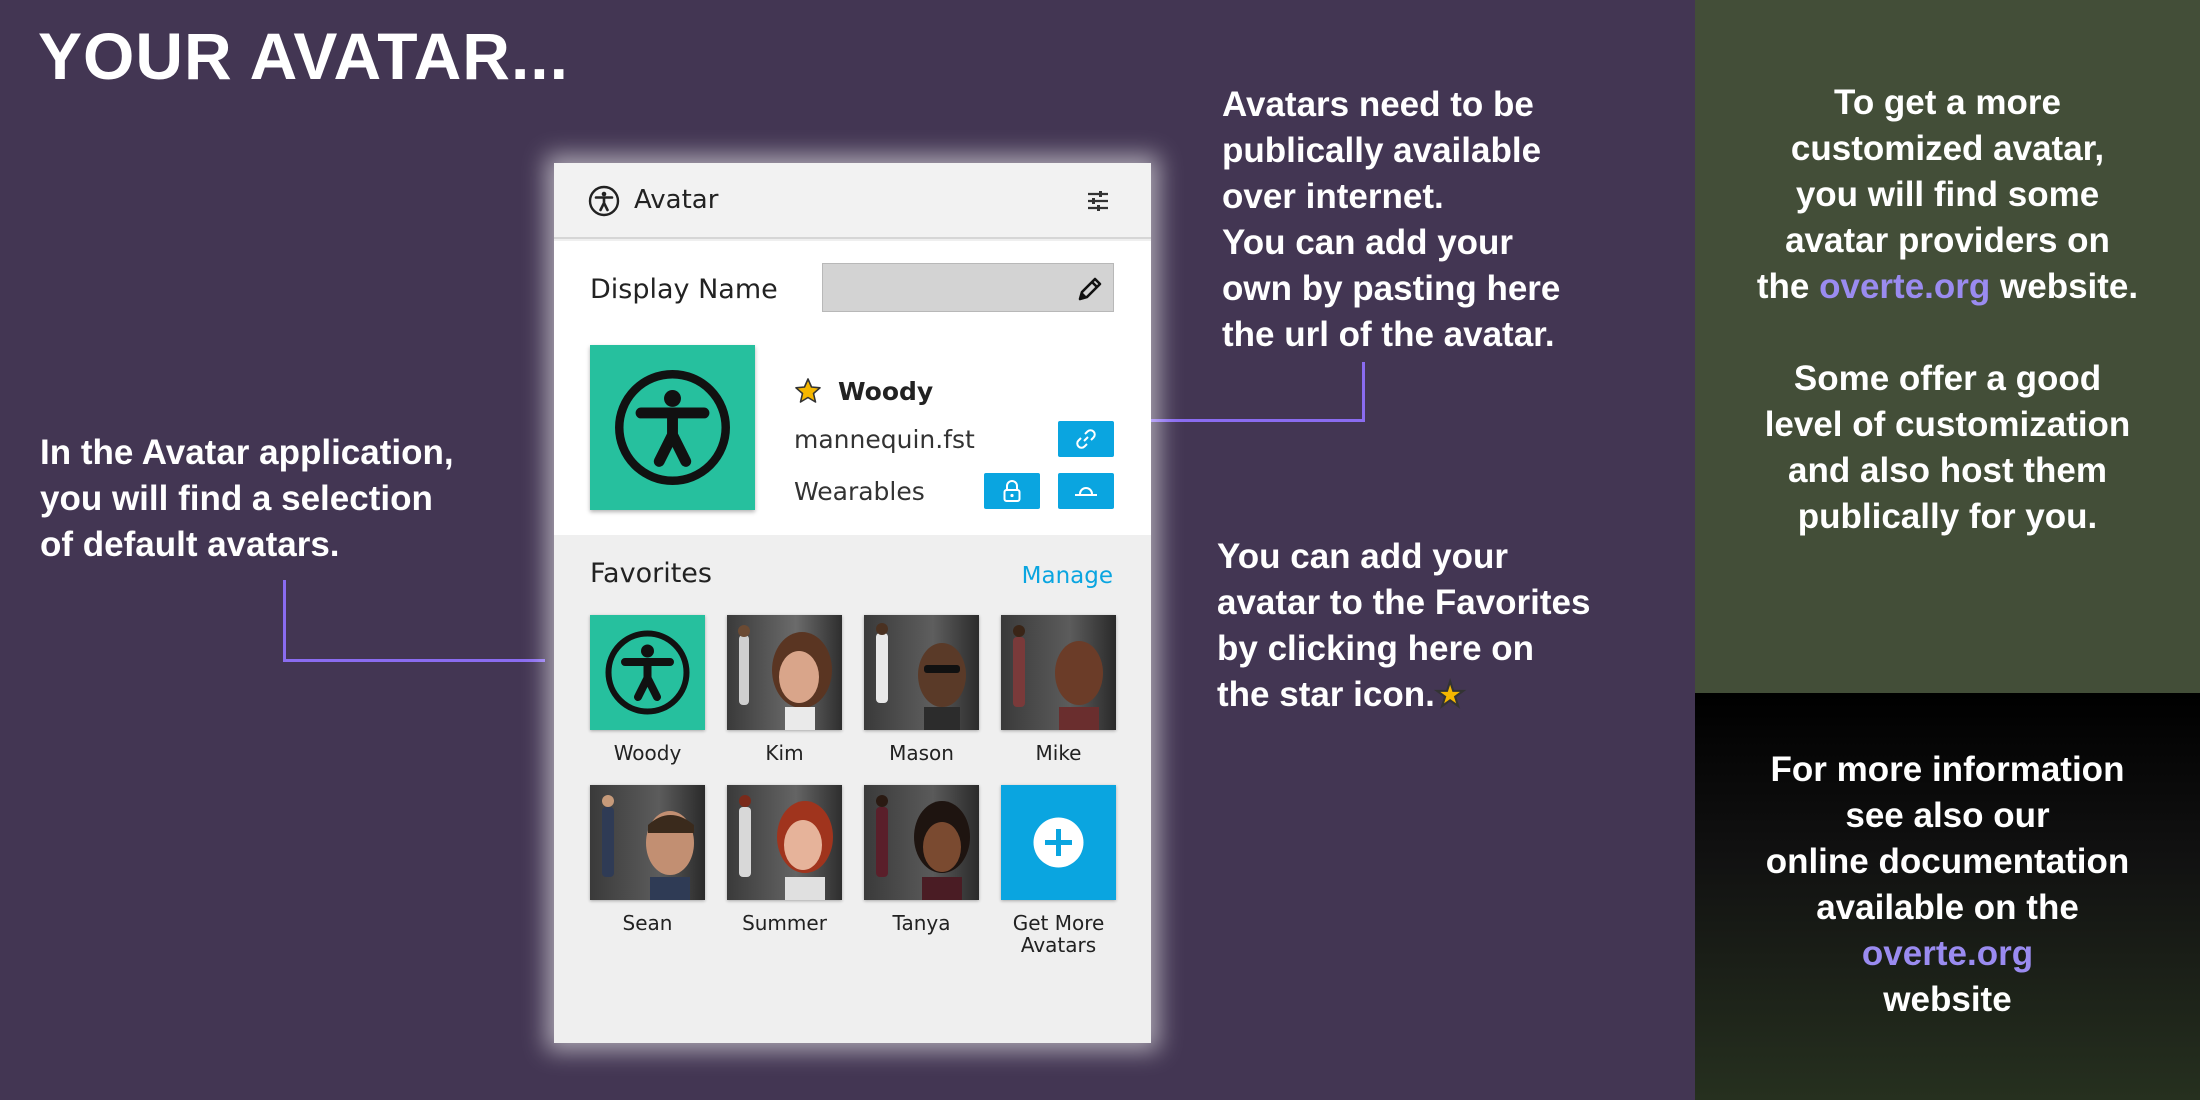 This screenshot has width=2200, height=1100. I want to click on text-line: the overte.org website., so click(1947, 287).